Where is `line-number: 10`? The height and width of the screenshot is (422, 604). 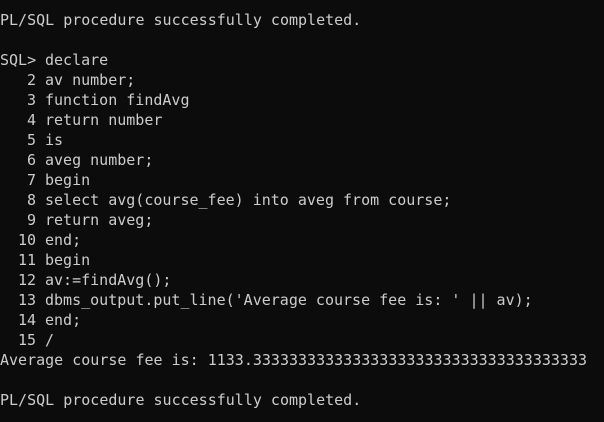
line-number: 10 is located at coordinates (26, 240).